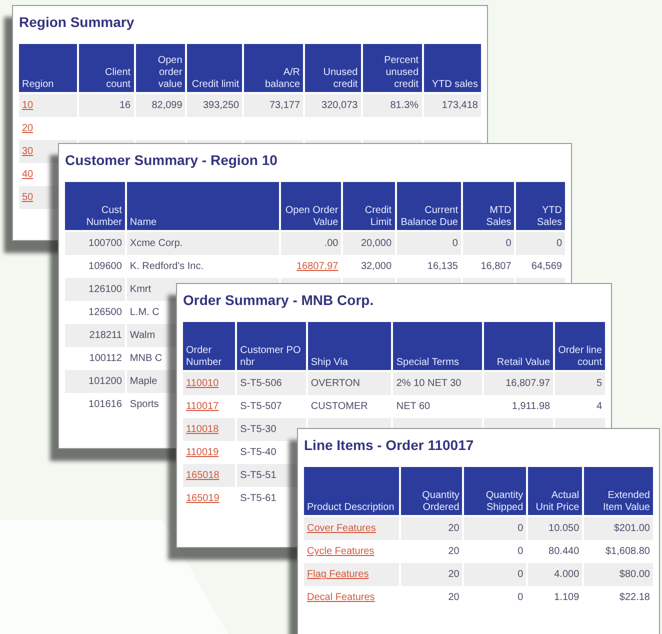  Describe the element at coordinates (531, 406) in the screenshot. I see `table-cell: 1,911.98` at that location.